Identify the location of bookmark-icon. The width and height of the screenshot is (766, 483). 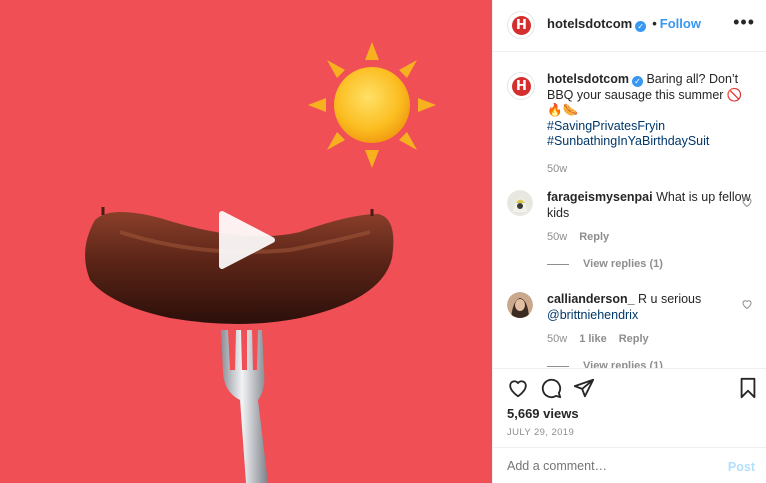
(748, 388).